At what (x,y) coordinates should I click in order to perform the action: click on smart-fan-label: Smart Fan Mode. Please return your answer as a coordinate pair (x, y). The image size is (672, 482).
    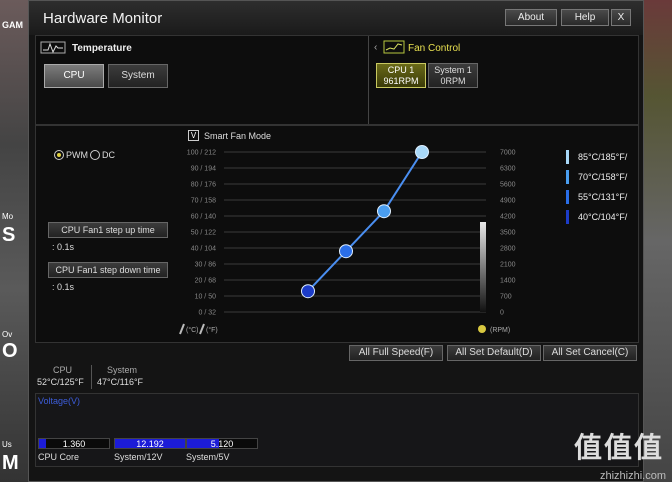
    Looking at the image, I should click on (238, 136).